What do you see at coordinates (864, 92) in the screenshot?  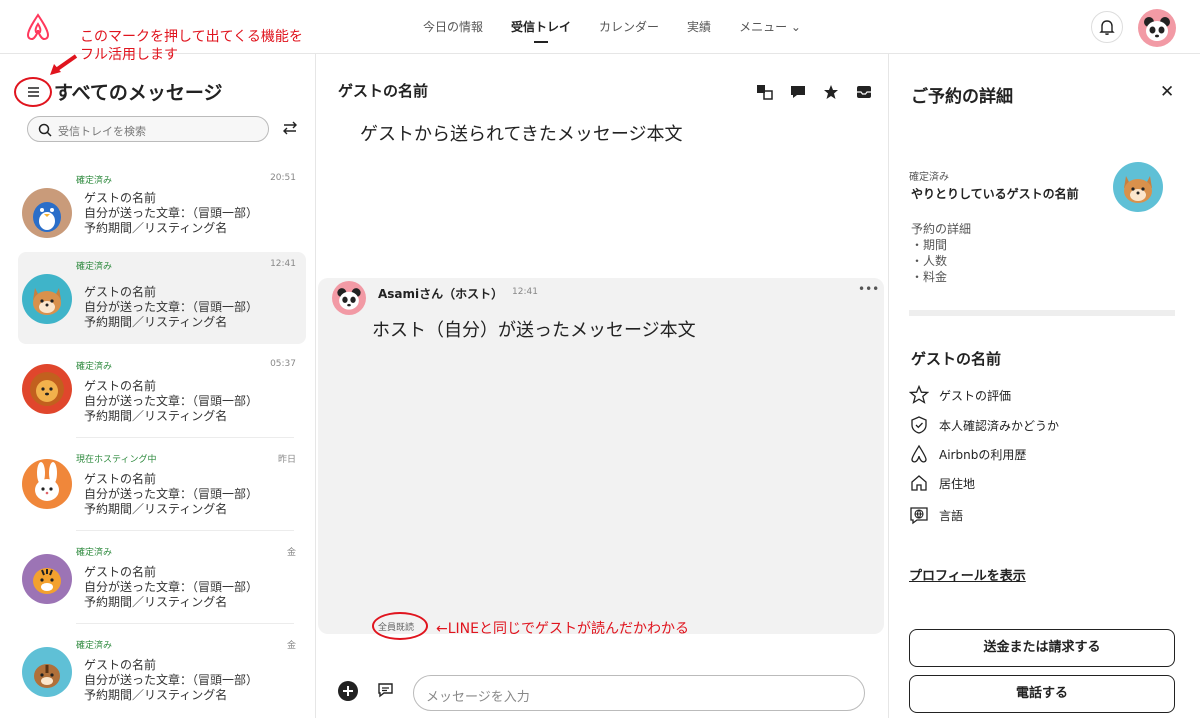 I see `archive-icon` at bounding box center [864, 92].